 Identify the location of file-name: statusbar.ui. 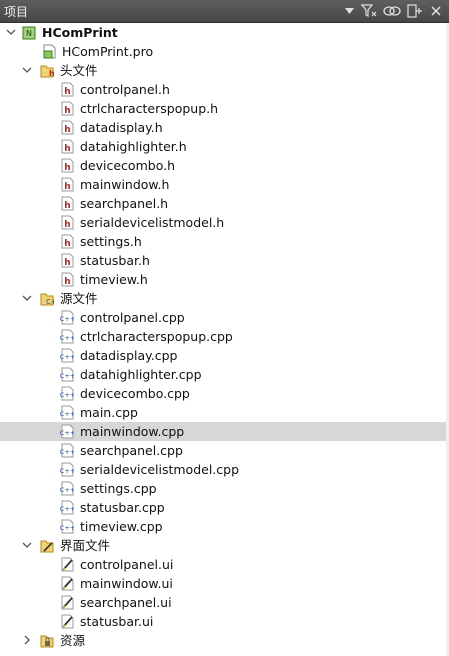
(117, 621).